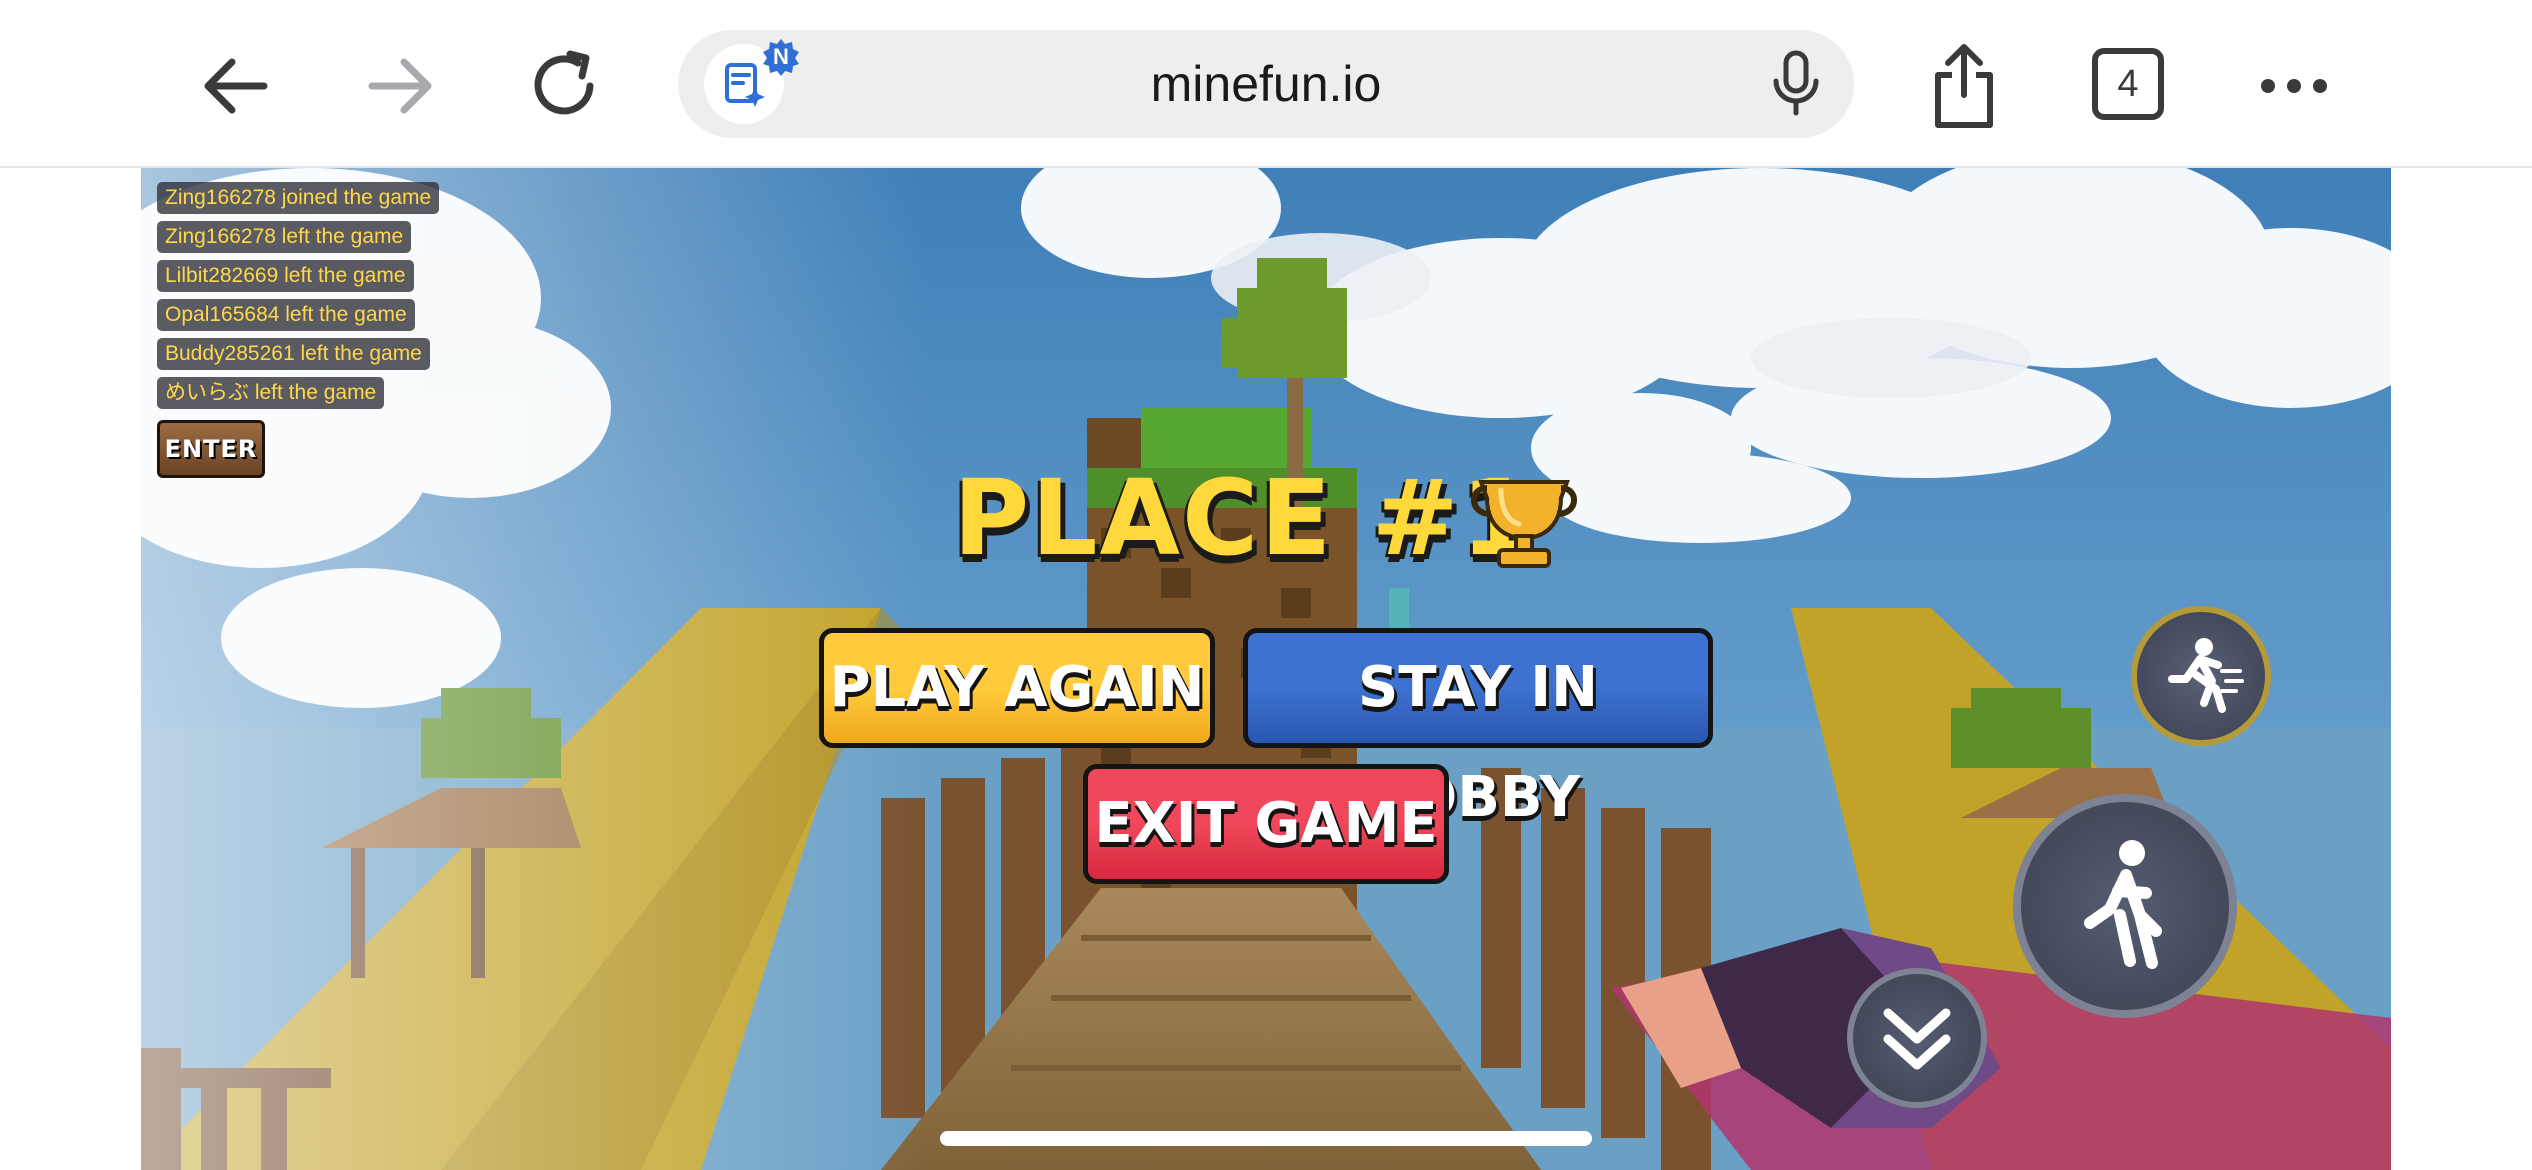 The height and width of the screenshot is (1170, 2532). Describe the element at coordinates (284, 237) in the screenshot. I see `chat-message: Zing166278 left the game` at that location.